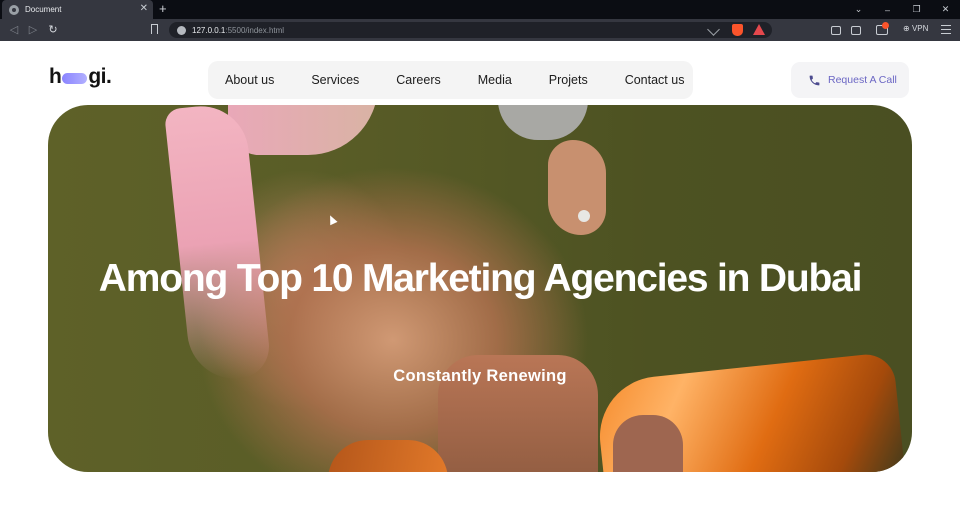 The image size is (960, 512). What do you see at coordinates (856, 30) in the screenshot?
I see `sidebar-icon` at bounding box center [856, 30].